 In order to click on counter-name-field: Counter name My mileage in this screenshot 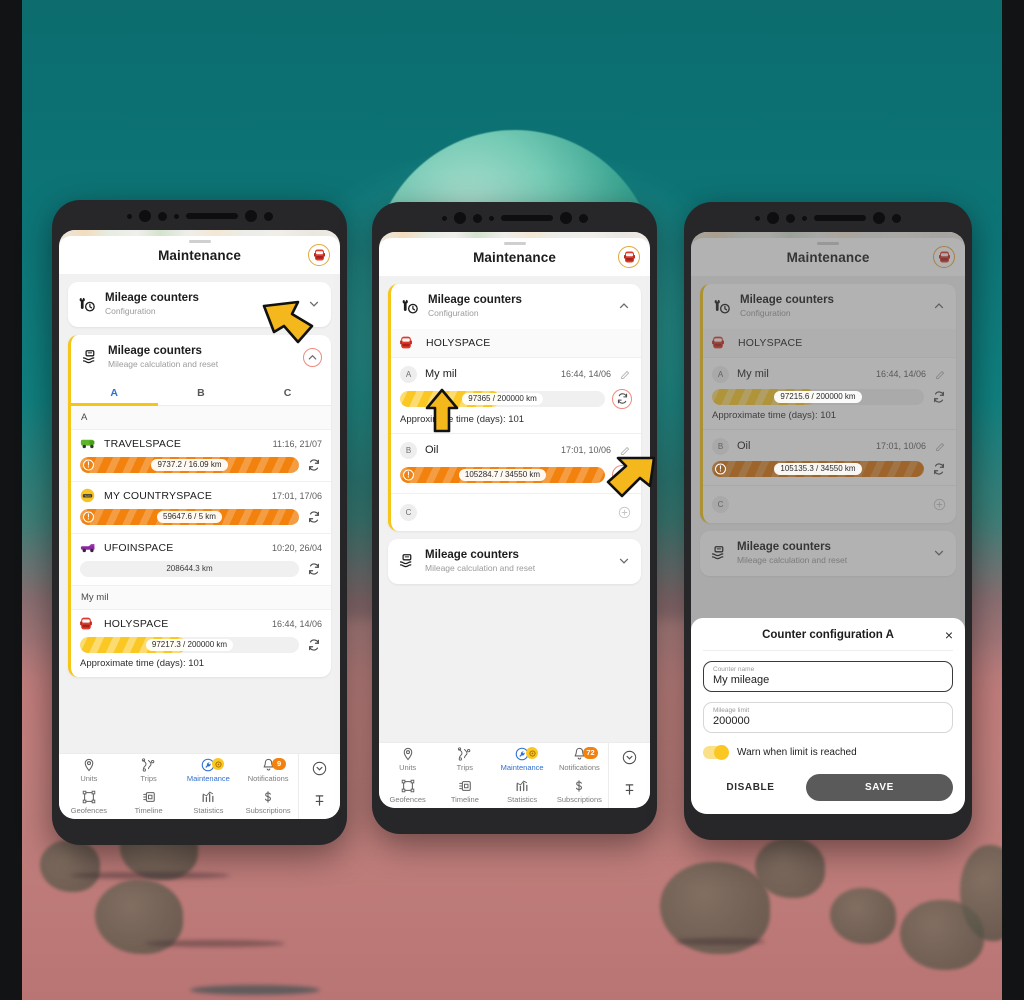, I will do `click(828, 676)`.